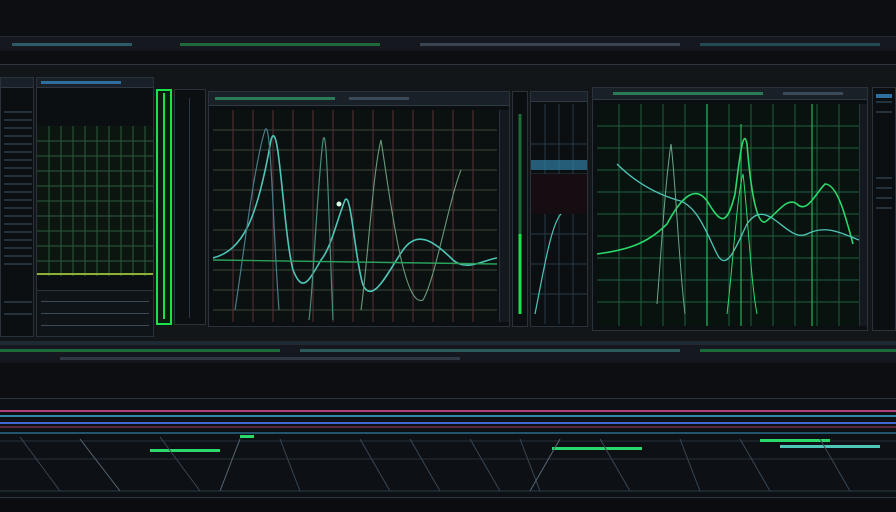 The height and width of the screenshot is (512, 896). I want to click on transport-segment-grey, so click(260, 358).